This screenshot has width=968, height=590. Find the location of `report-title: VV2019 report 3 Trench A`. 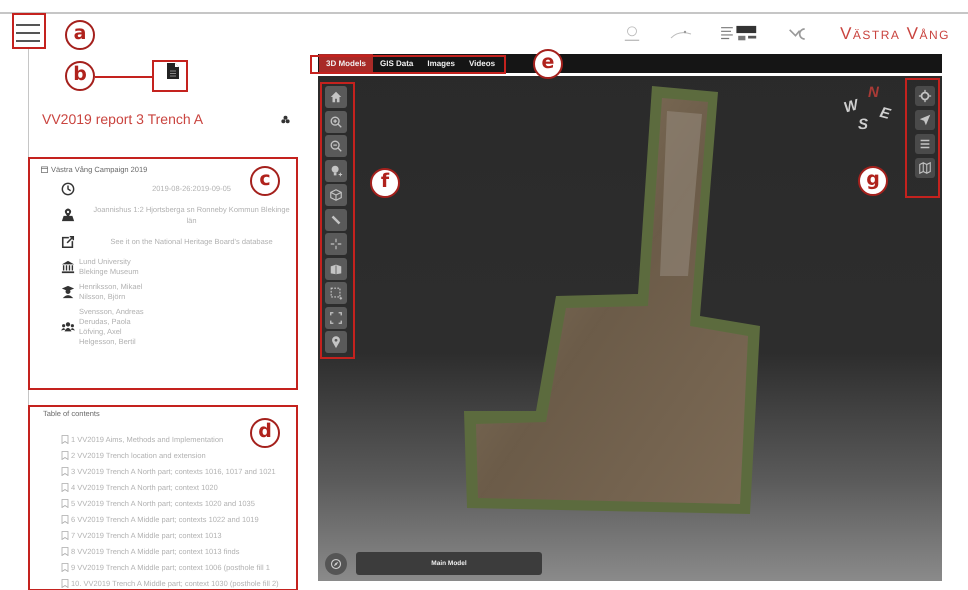

report-title: VV2019 report 3 Trench A is located at coordinates (123, 119).